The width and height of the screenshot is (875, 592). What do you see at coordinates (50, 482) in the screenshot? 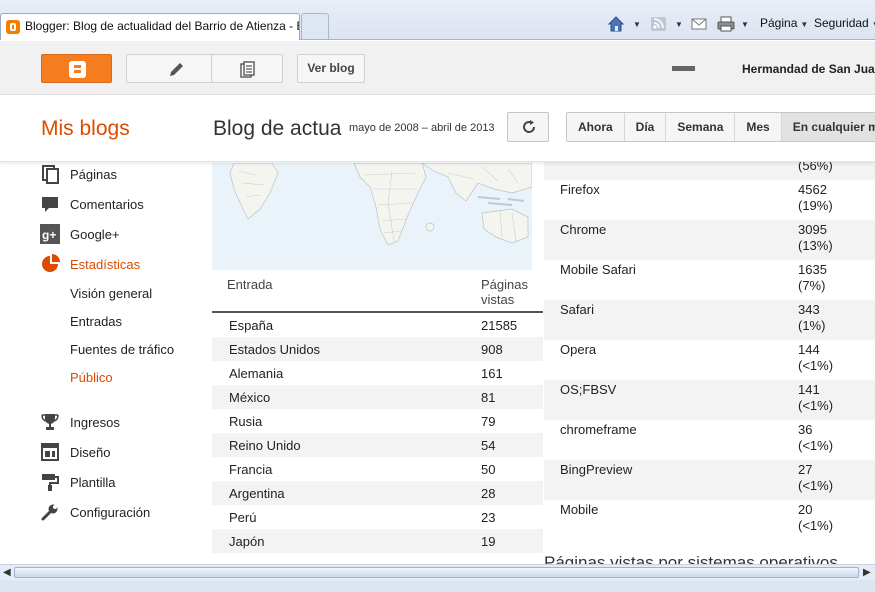
I see `template-icon` at bounding box center [50, 482].